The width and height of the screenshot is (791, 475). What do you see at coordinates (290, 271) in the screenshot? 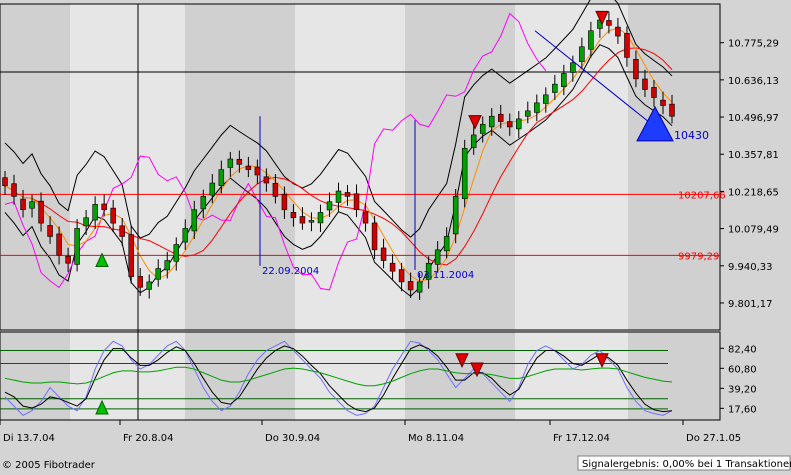
I see `annotation-date-label: 22.09.2004` at bounding box center [290, 271].